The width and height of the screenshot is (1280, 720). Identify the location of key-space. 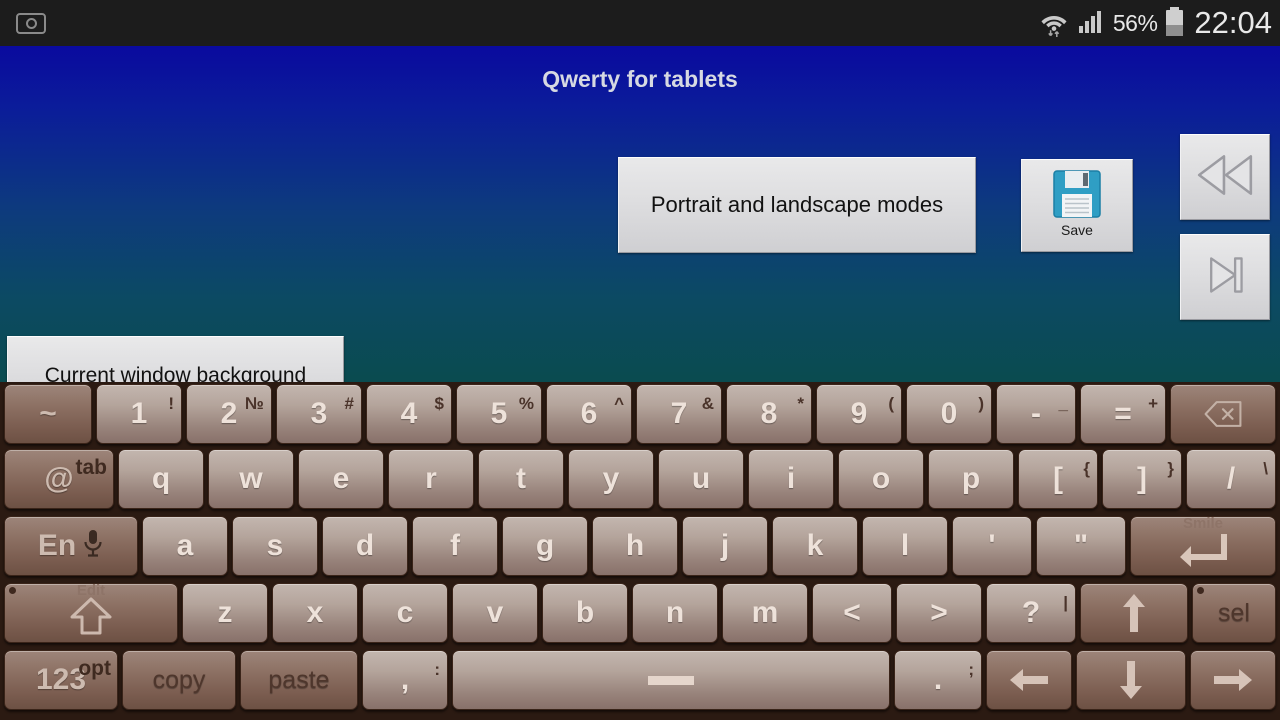
(671, 680).